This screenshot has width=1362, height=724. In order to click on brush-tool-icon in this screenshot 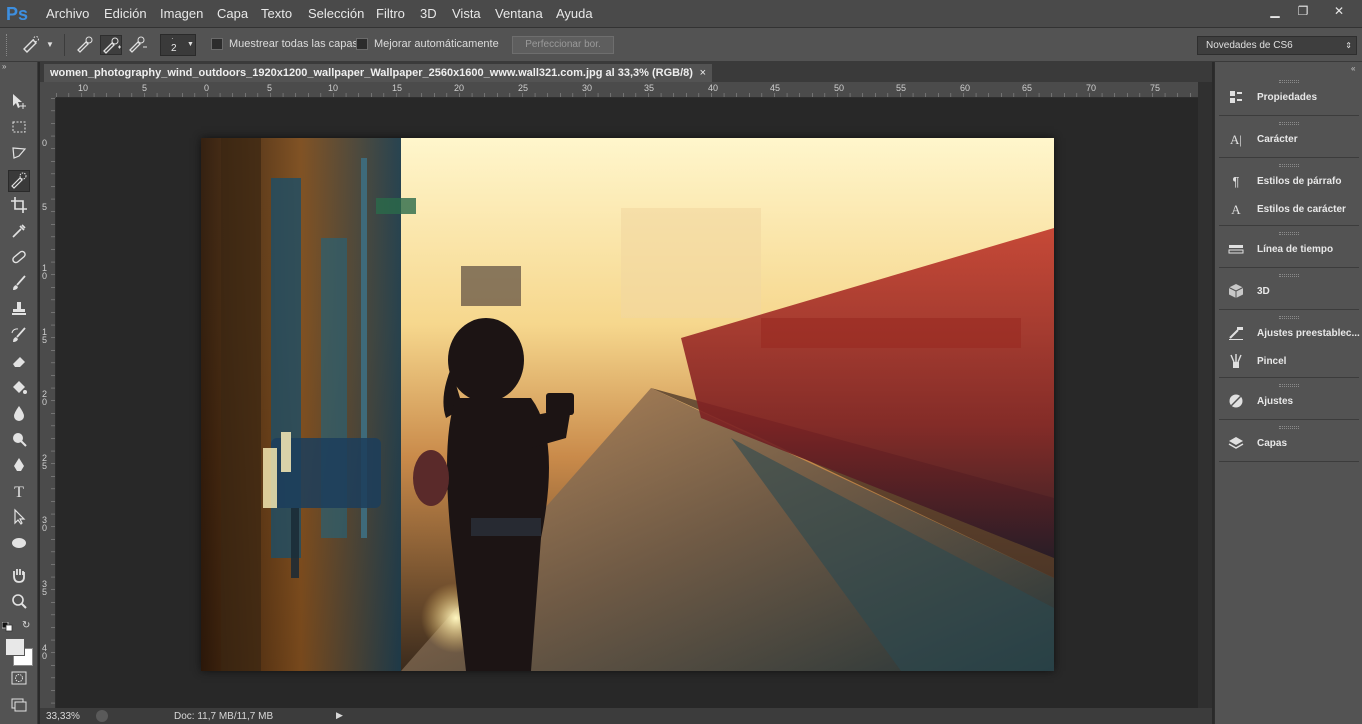, I will do `click(19, 285)`.